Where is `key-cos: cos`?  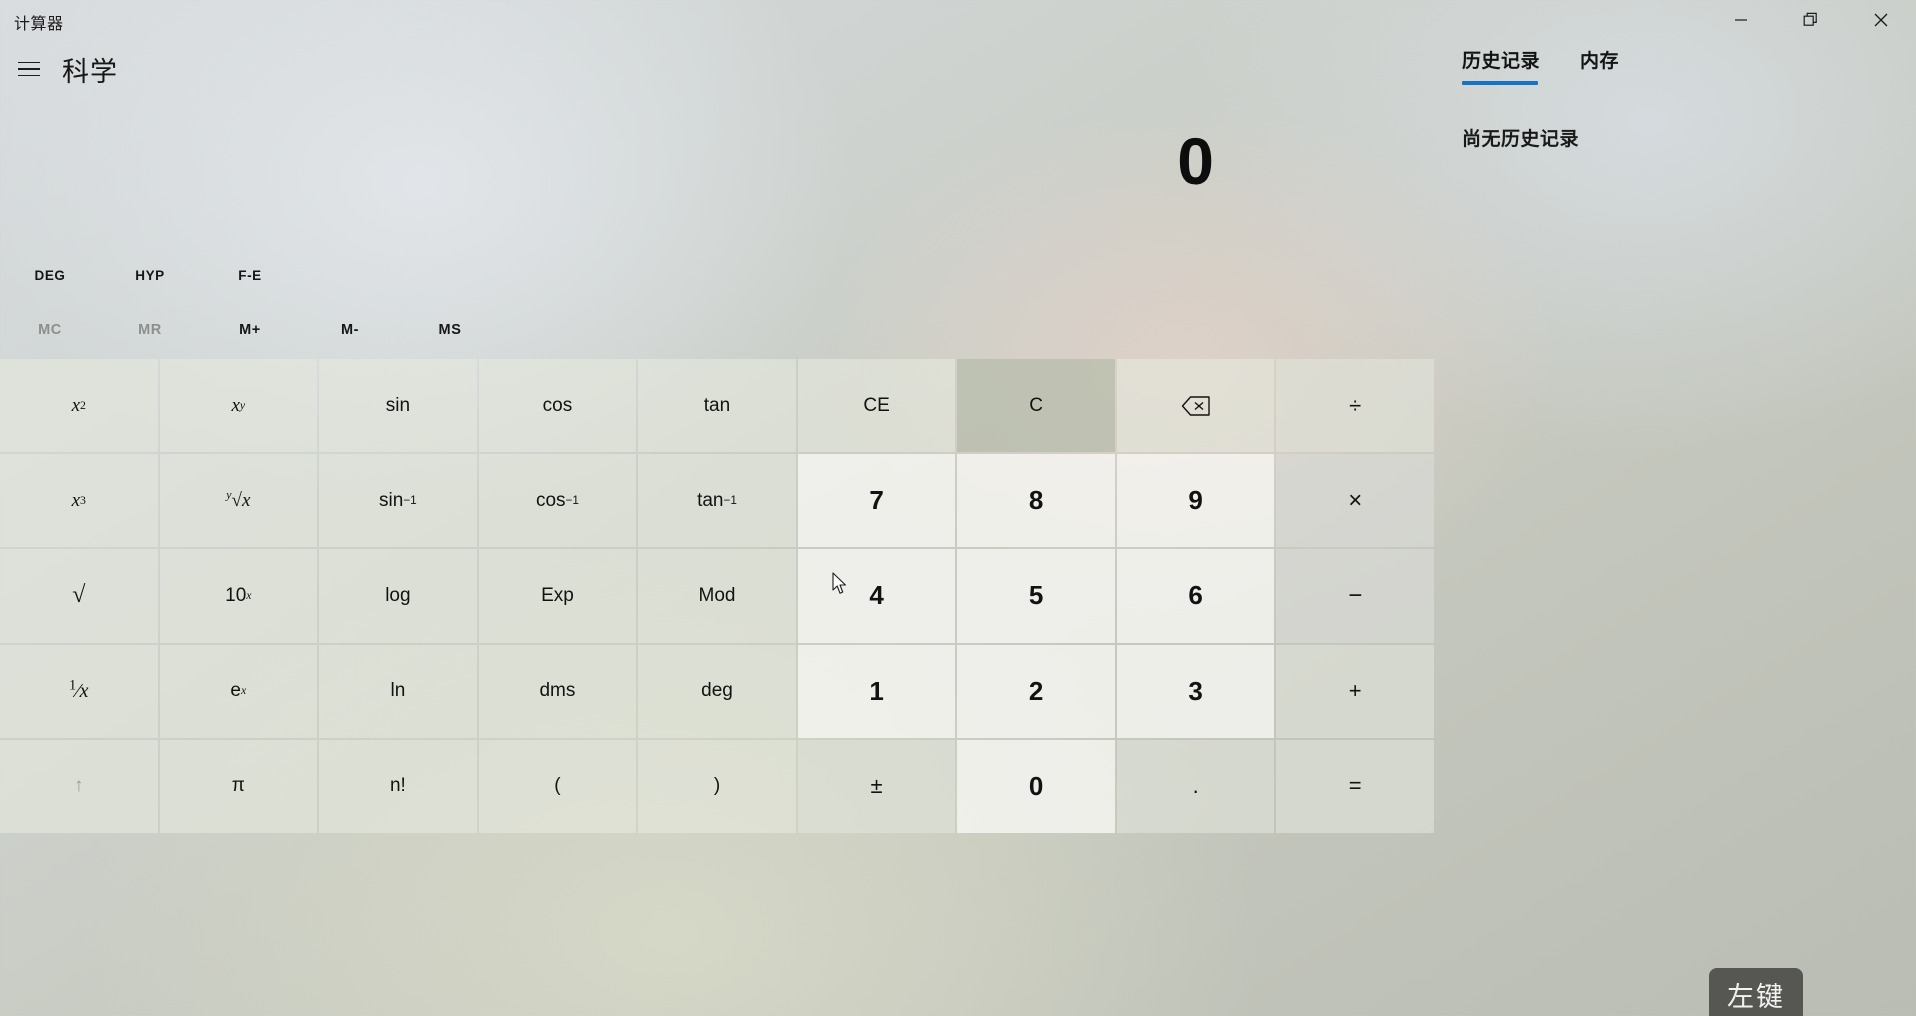 key-cos: cos is located at coordinates (557, 406).